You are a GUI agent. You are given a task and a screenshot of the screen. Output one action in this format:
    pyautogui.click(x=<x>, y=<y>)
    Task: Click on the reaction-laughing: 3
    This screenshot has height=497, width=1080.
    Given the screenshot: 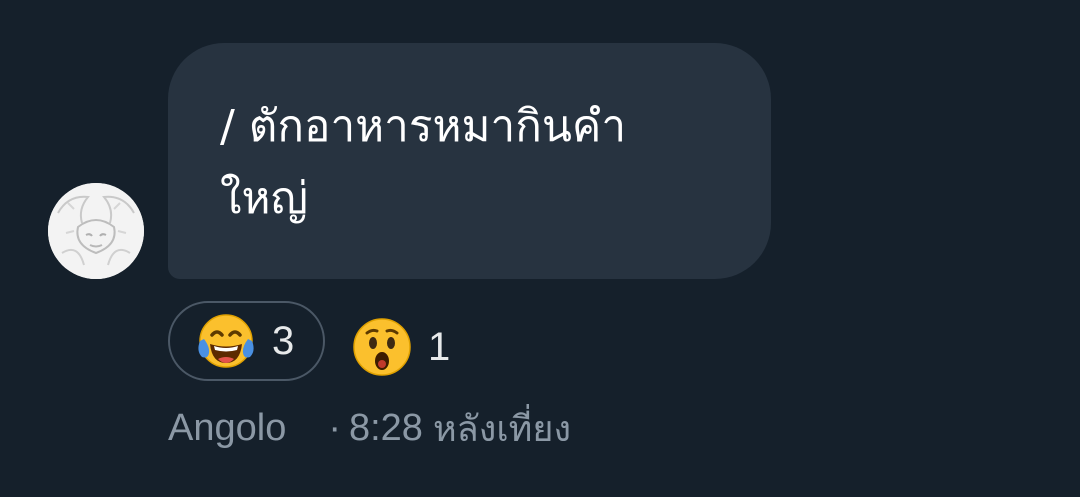 What is the action you would take?
    pyautogui.click(x=246, y=341)
    